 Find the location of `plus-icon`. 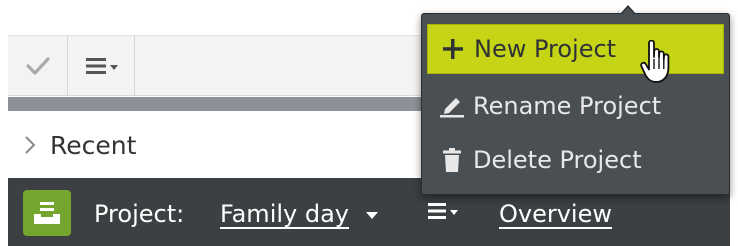

plus-icon is located at coordinates (453, 49).